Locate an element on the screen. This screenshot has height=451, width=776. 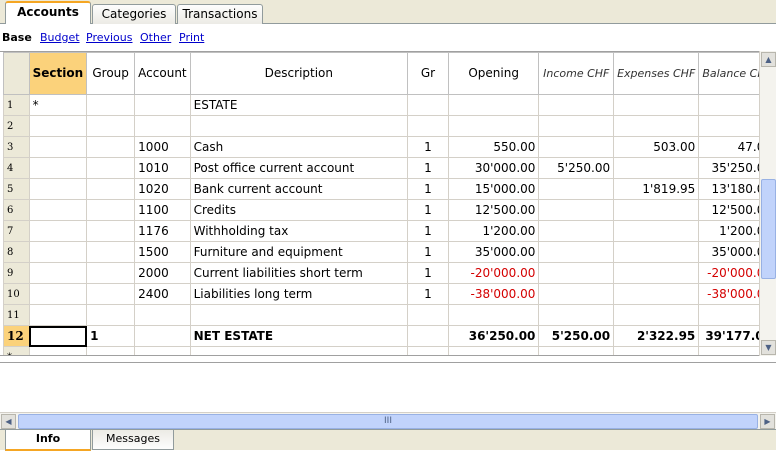
cell-account: 1176 is located at coordinates (162, 231).